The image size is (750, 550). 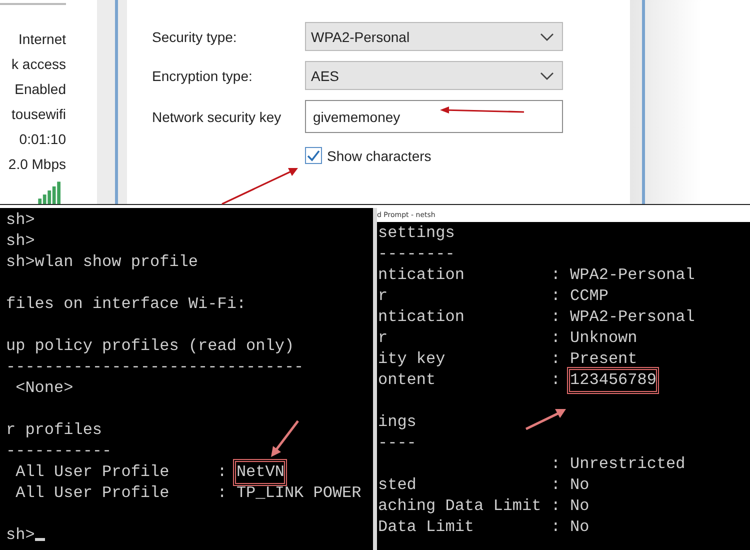 I want to click on terminal-text: <None>, so click(x=44, y=388).